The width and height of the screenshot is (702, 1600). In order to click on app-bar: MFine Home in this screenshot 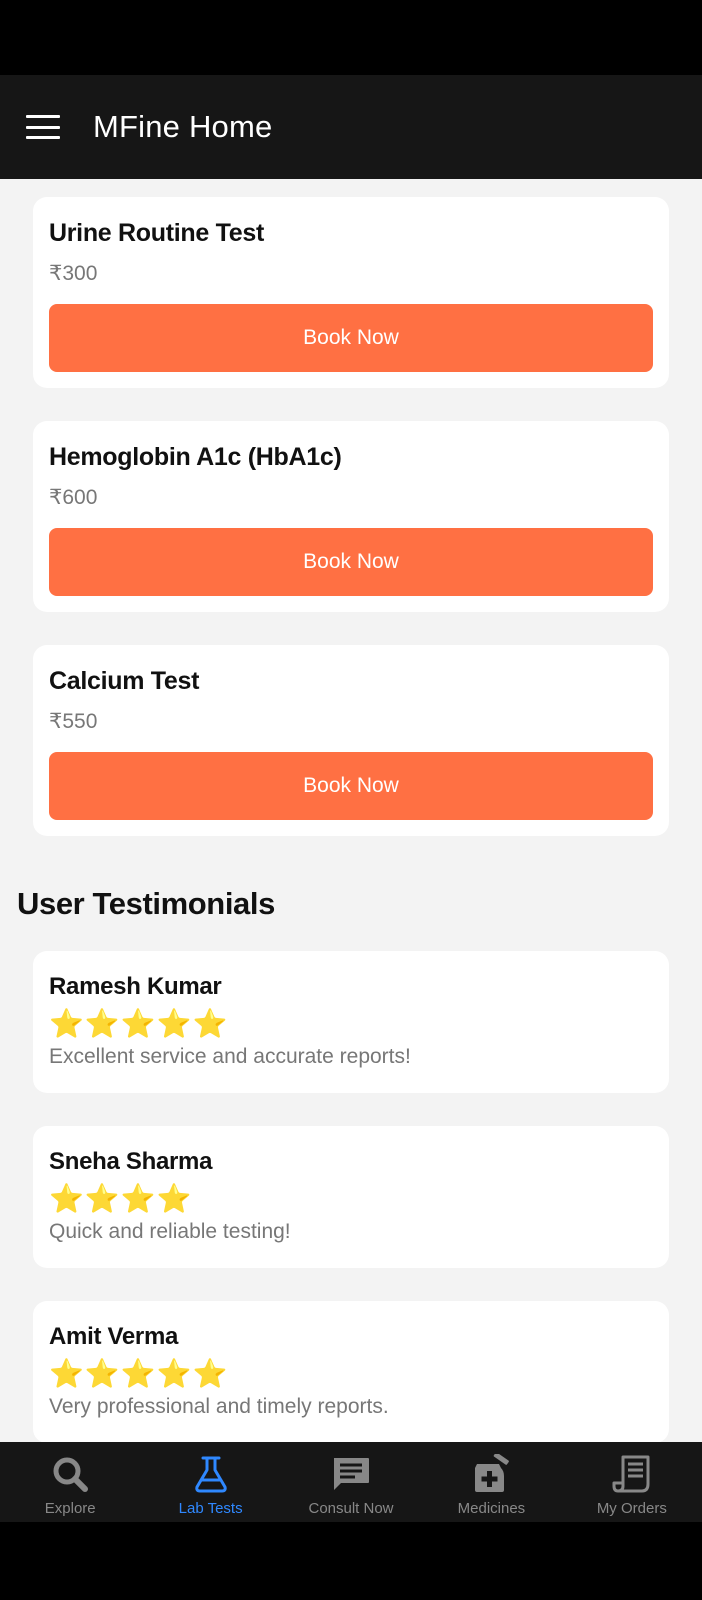, I will do `click(351, 127)`.